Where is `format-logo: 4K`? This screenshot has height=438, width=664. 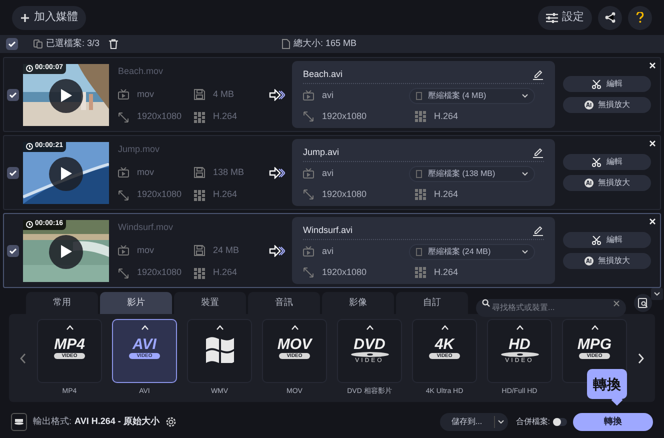
format-logo: 4K is located at coordinates (444, 344).